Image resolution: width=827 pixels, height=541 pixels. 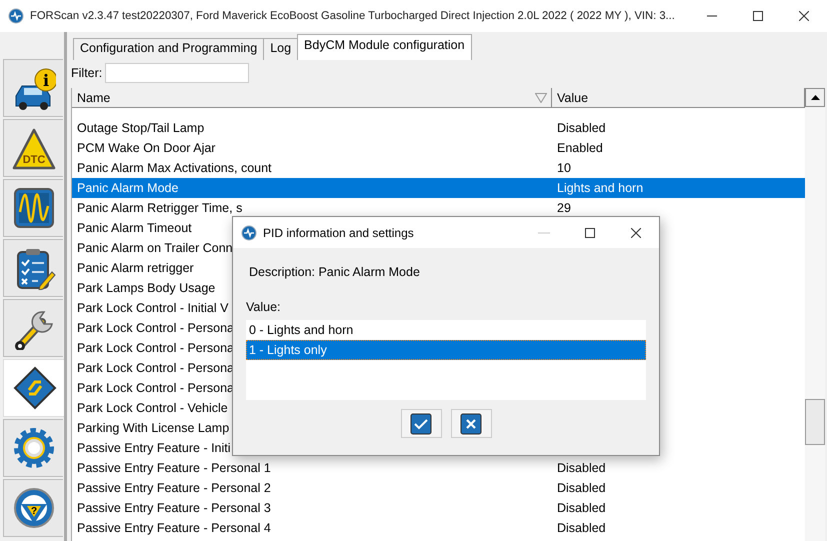 I want to click on table-cell-text: Panic Alarm on Trailer Conn, so click(x=154, y=248).